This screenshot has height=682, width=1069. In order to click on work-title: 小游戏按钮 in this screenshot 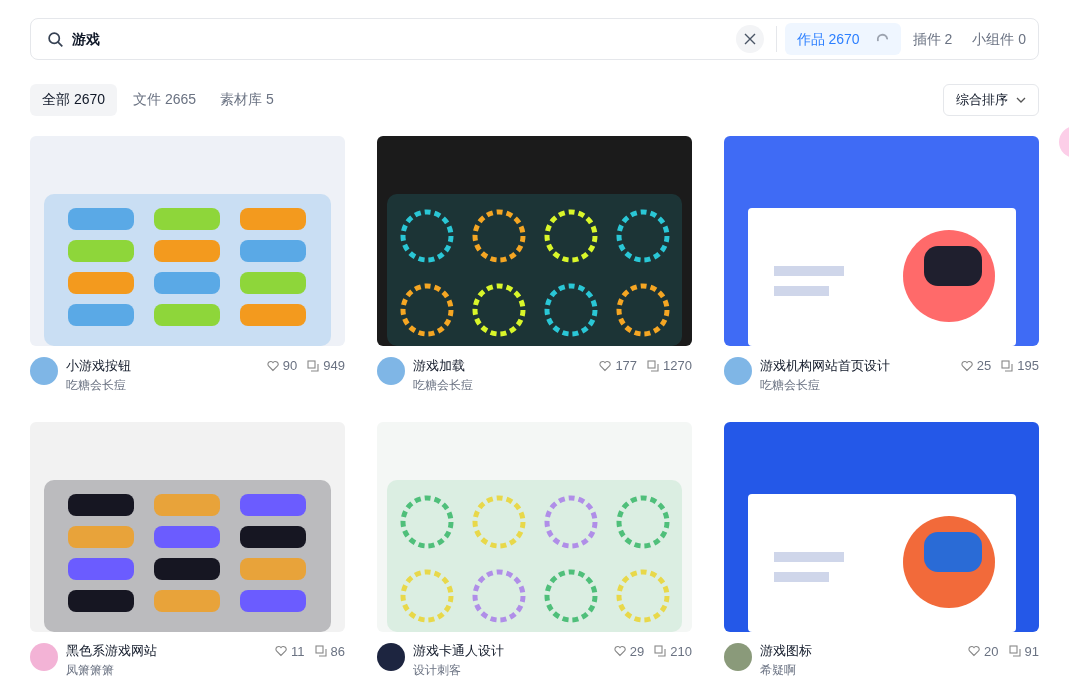, I will do `click(98, 365)`.